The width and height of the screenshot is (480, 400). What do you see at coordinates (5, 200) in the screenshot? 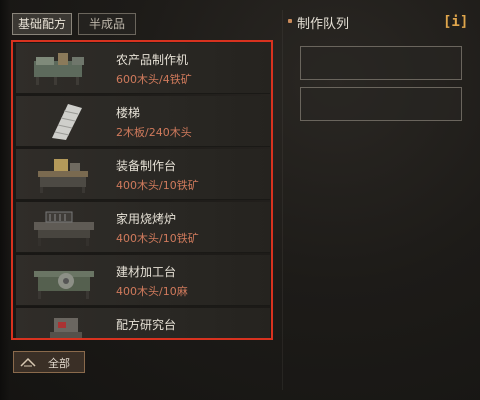
I see `edge-shadow` at bounding box center [5, 200].